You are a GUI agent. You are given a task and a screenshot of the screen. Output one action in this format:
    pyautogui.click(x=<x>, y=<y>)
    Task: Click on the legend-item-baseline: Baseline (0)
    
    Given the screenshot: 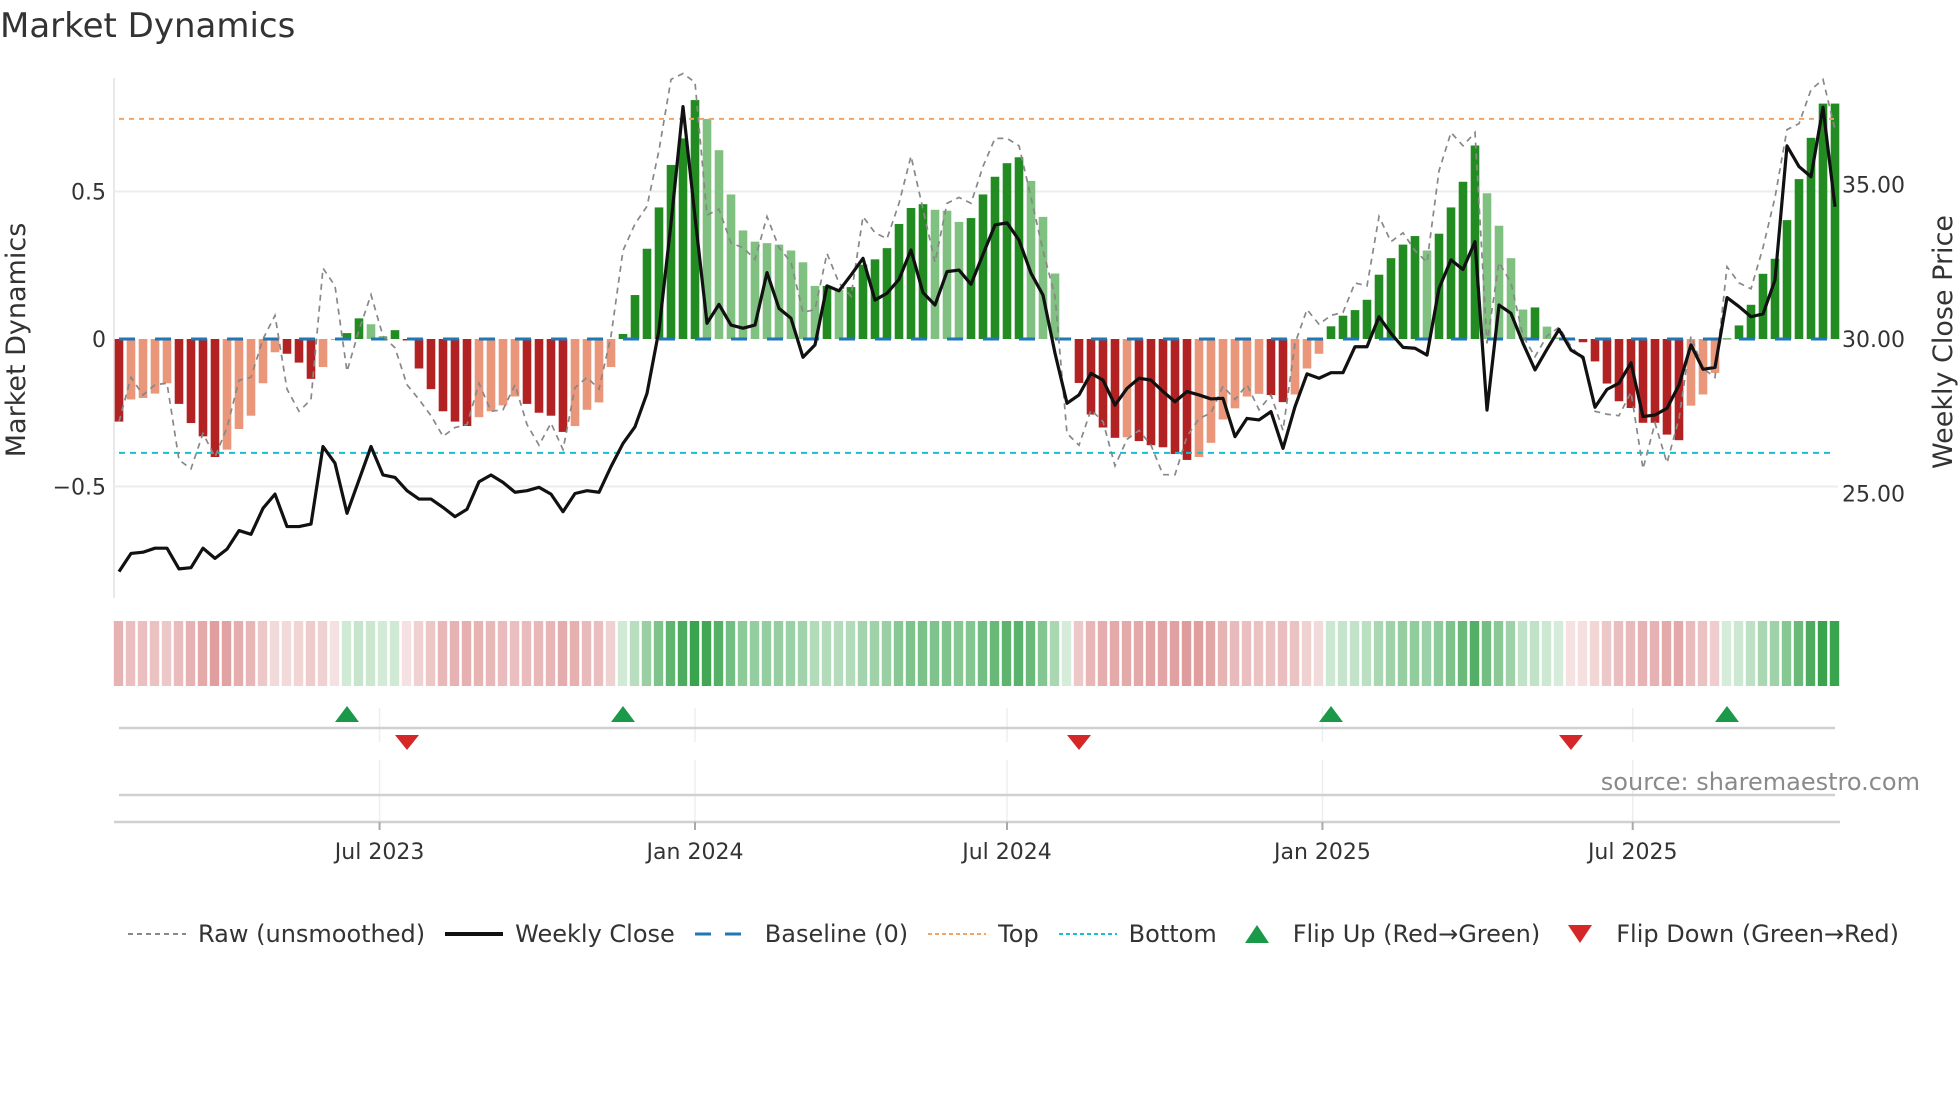 What is the action you would take?
    pyautogui.click(x=801, y=934)
    